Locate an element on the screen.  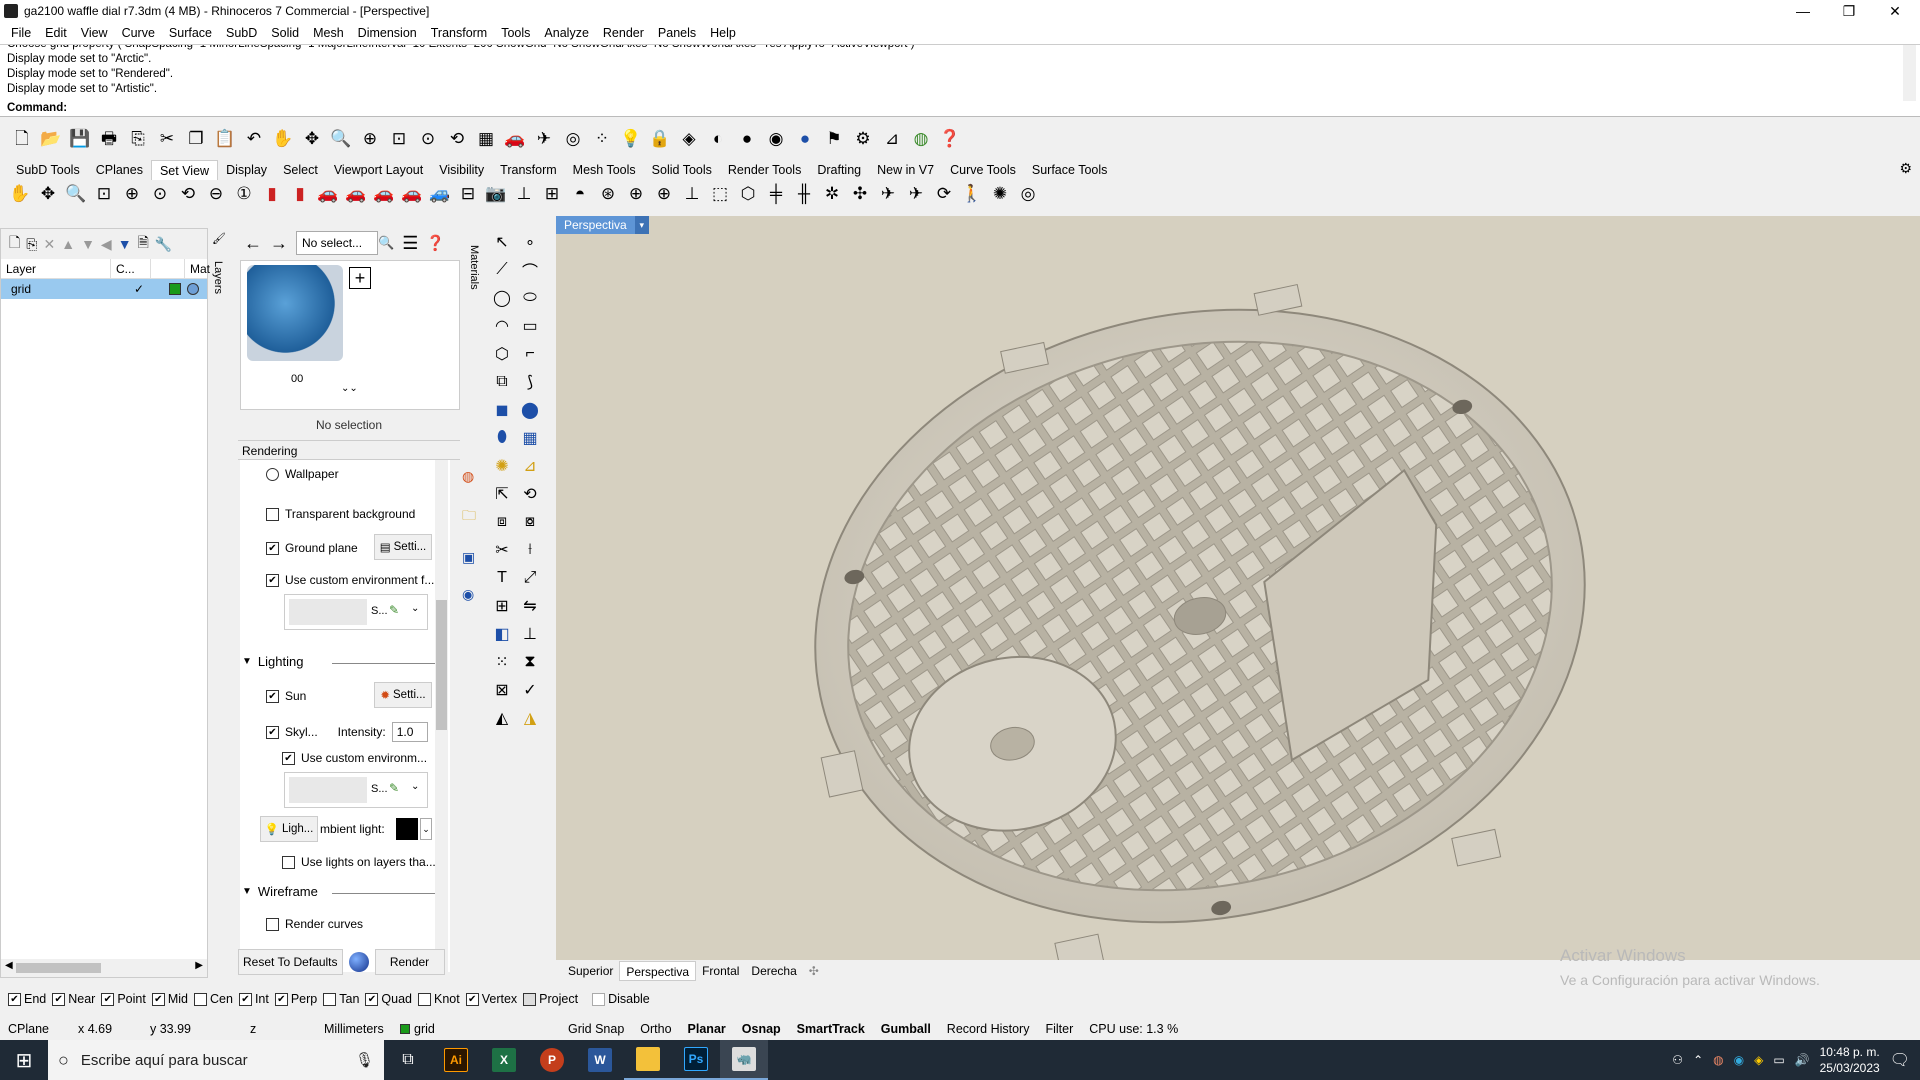
ellipse-icon: ⬭ is located at coordinates (530, 298).